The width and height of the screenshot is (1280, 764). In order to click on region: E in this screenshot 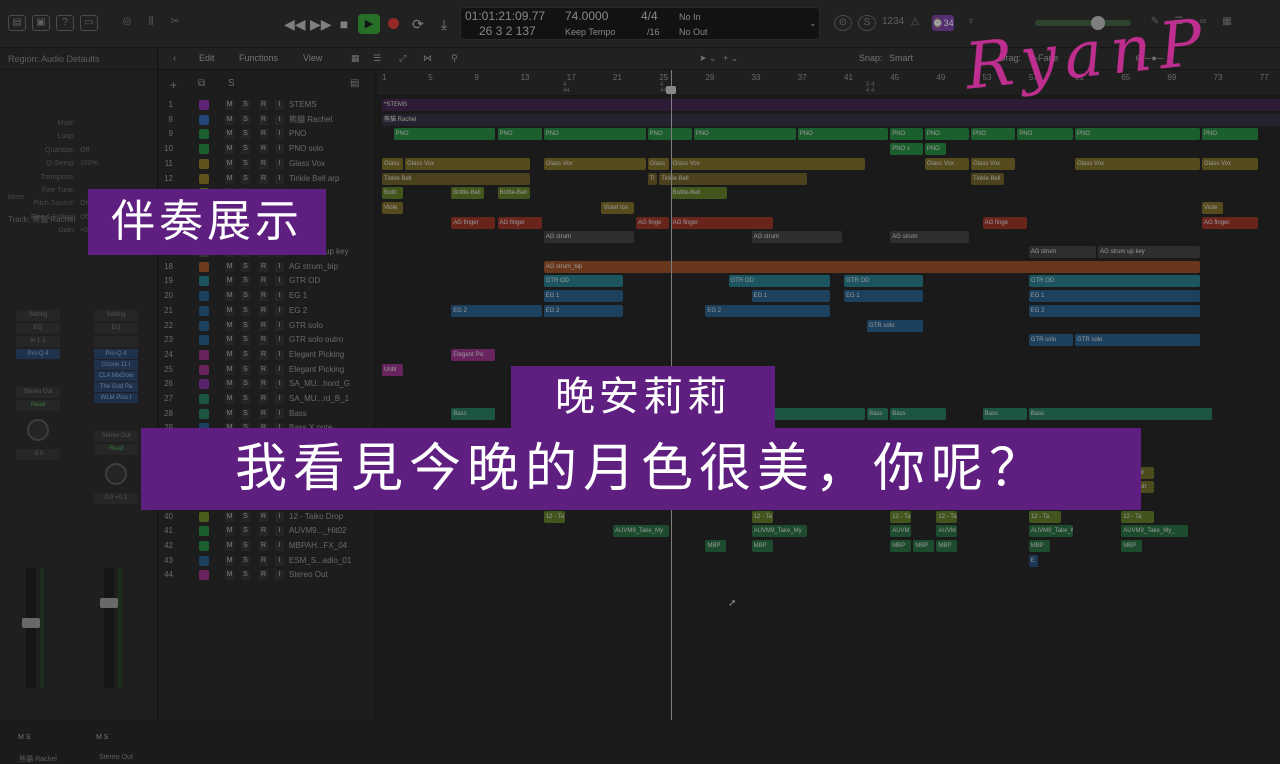, I will do `click(1033, 560)`.